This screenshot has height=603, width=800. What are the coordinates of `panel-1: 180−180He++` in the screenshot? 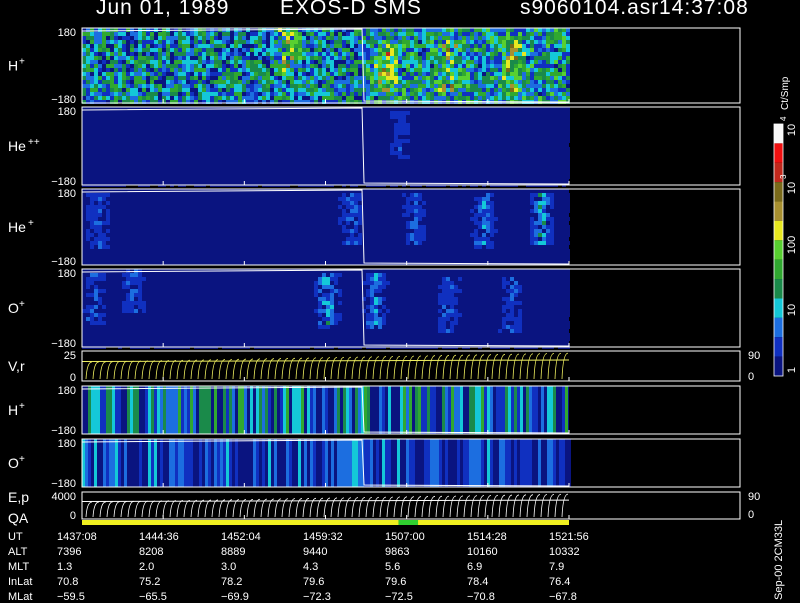 It's located at (374, 147).